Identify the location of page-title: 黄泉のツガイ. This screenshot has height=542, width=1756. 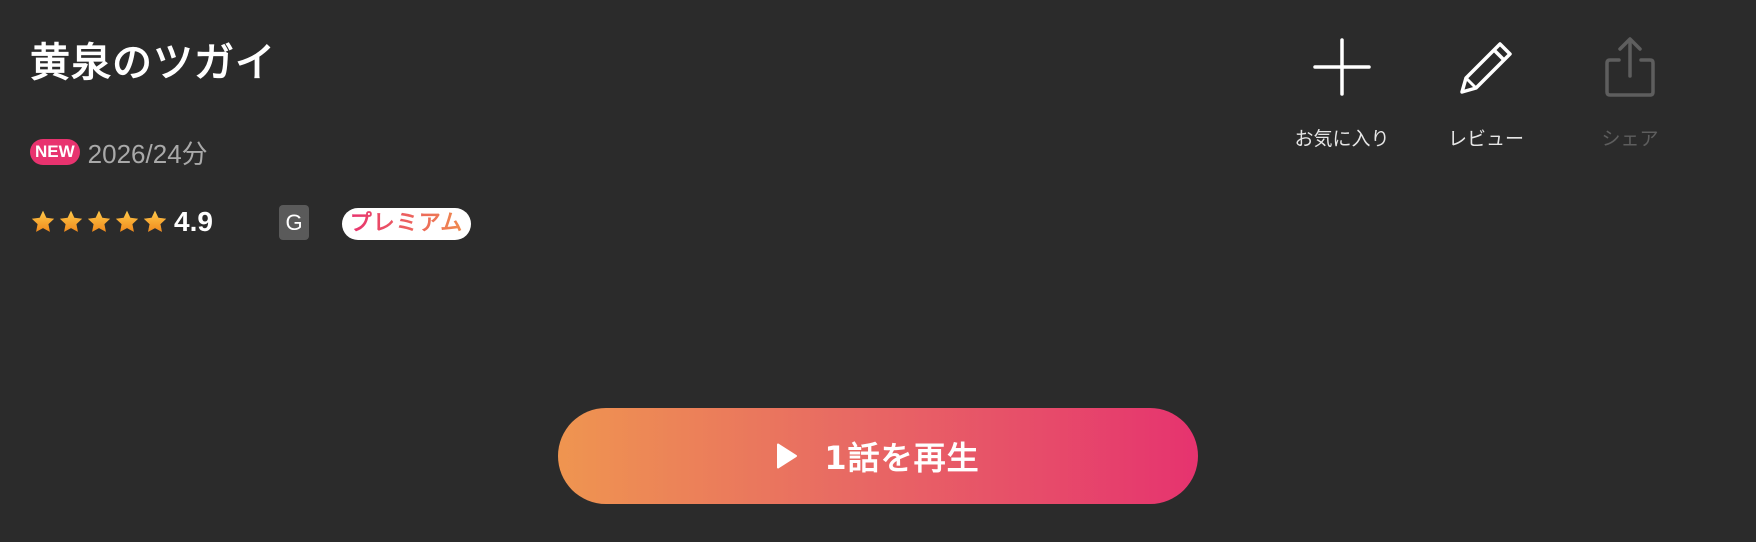
(153, 63).